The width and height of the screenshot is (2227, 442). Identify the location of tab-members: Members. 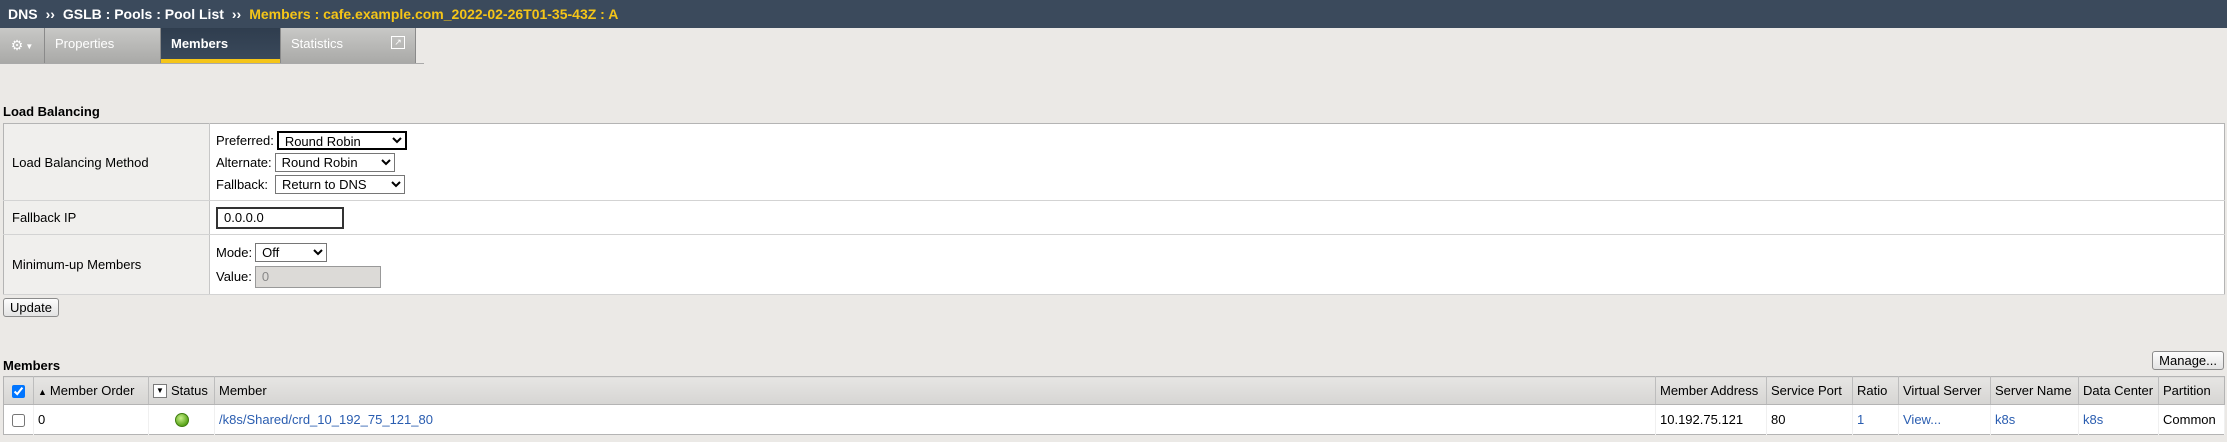
(221, 45).